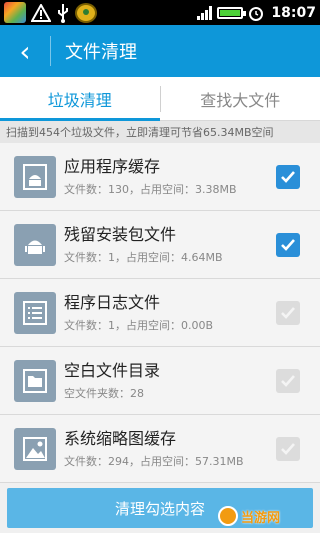 Image resolution: width=320 pixels, height=533 pixels. I want to click on android-apk-icon, so click(35, 244).